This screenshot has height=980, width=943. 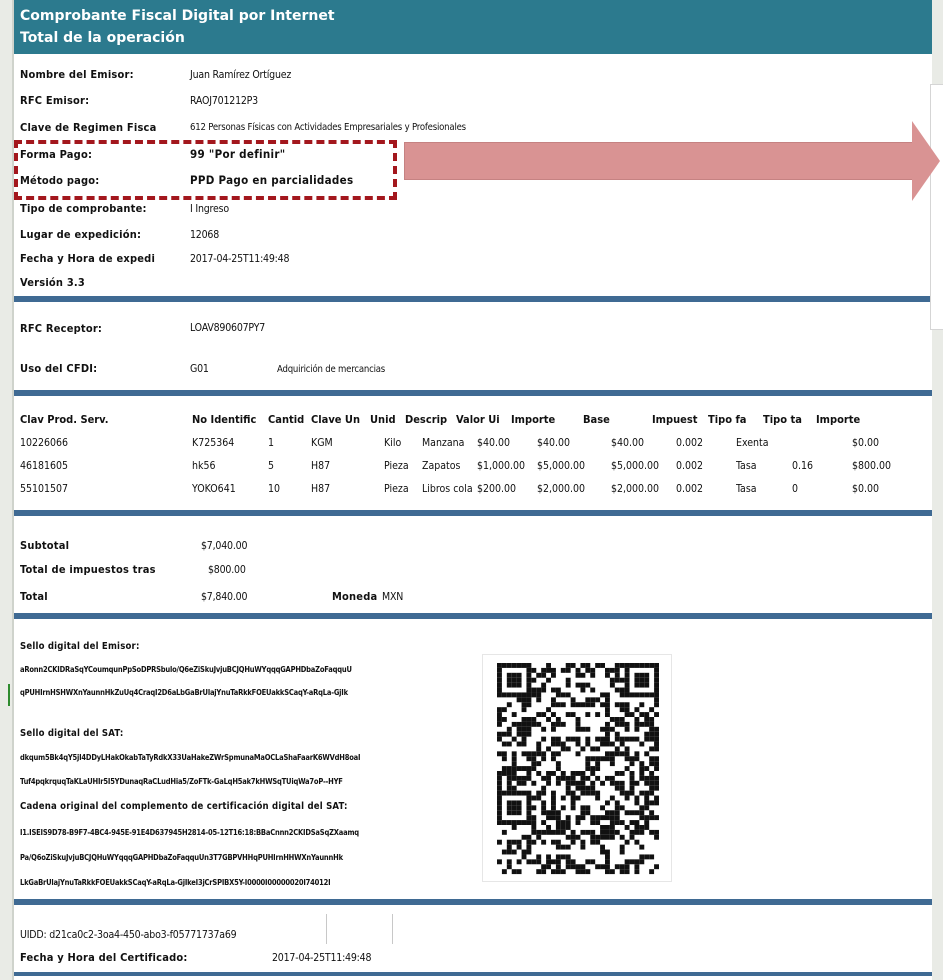 I want to click on column-header: Tipo fa, so click(x=727, y=419).